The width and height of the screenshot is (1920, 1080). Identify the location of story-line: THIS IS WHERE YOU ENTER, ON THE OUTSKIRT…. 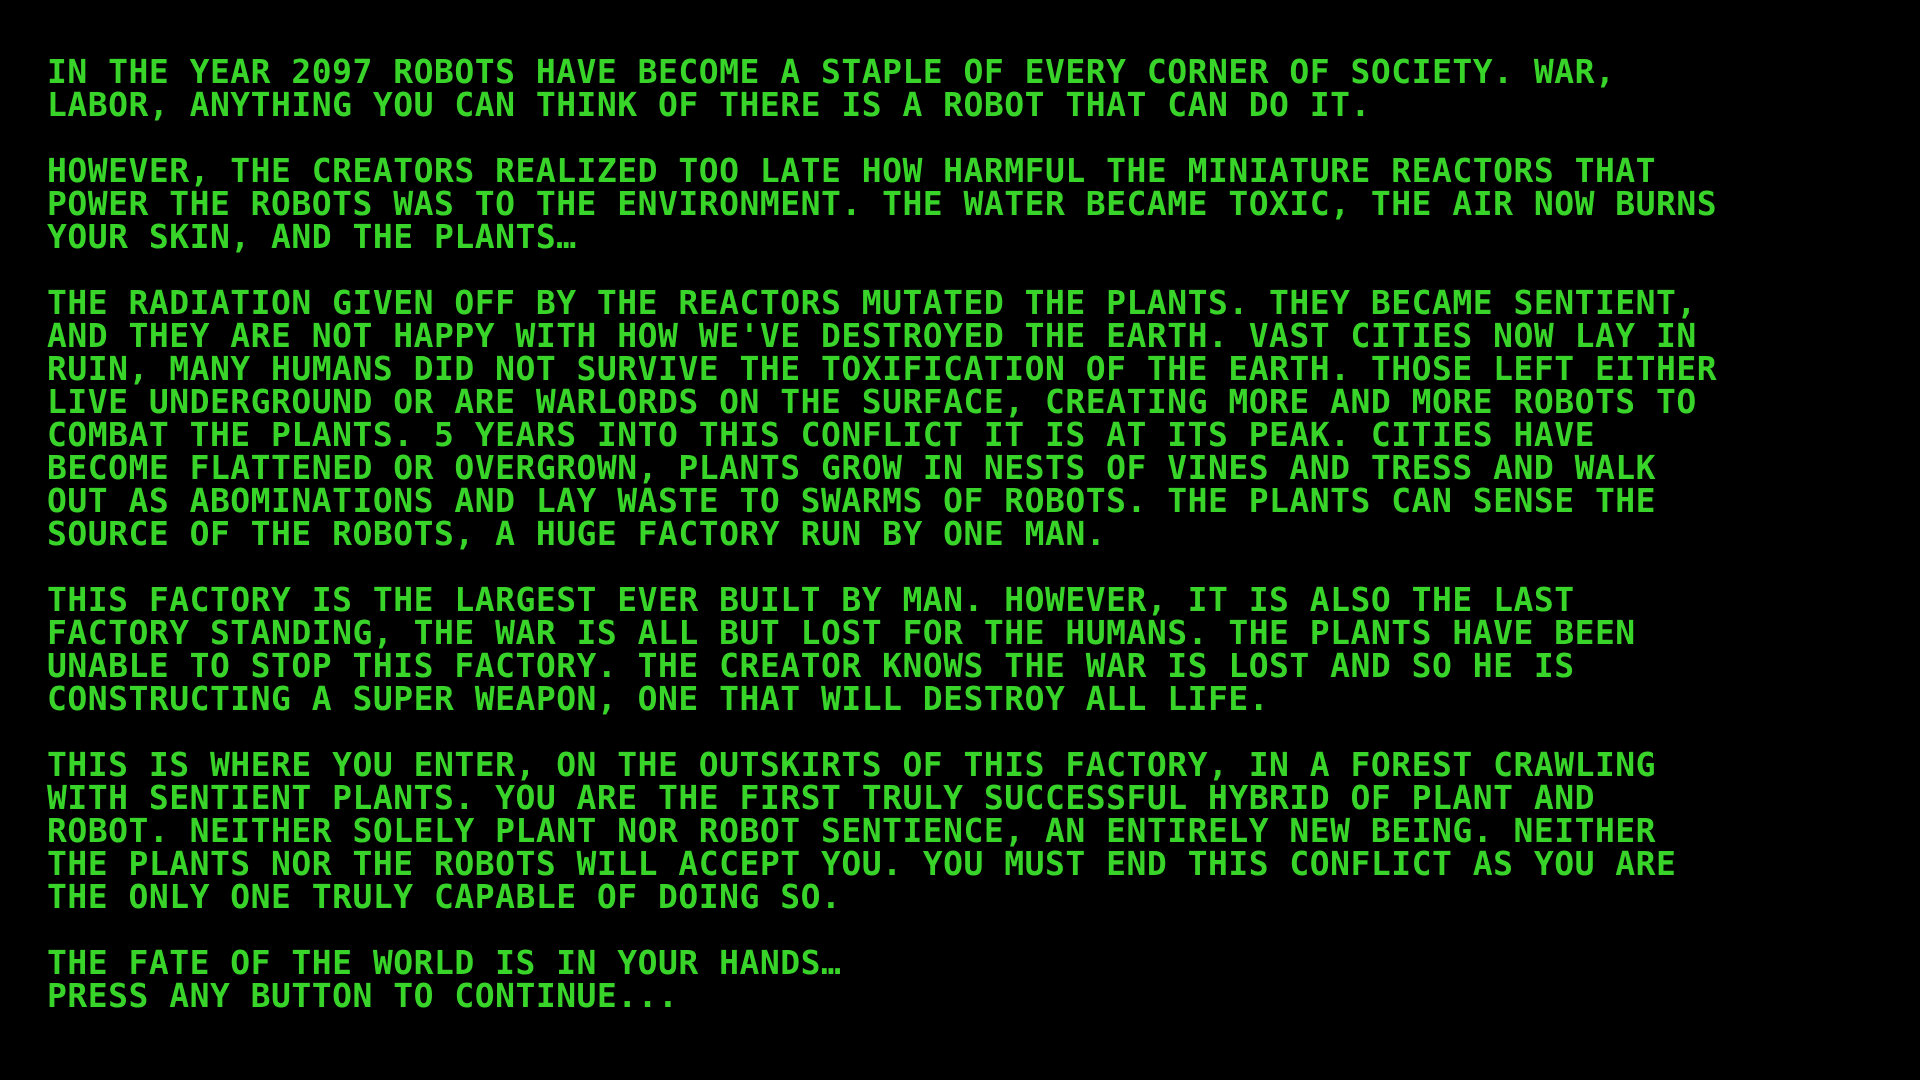
(852, 764).